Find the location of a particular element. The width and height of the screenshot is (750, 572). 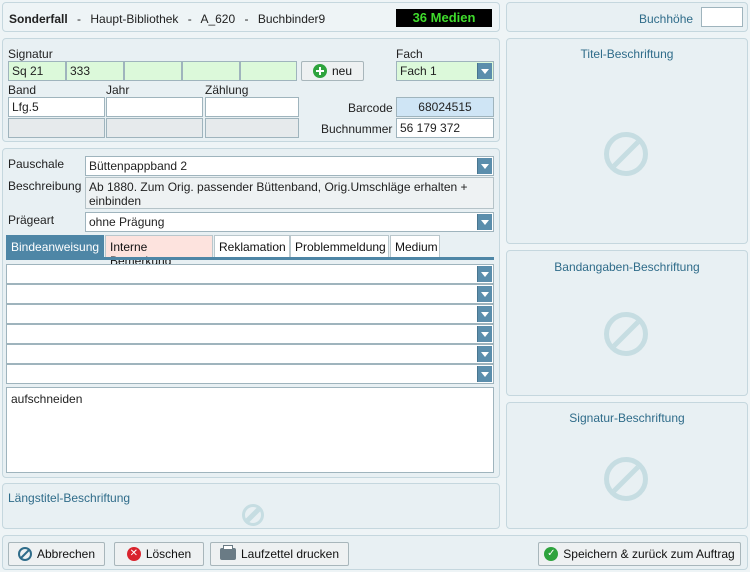

signatur-label: Signatur is located at coordinates (30, 54).